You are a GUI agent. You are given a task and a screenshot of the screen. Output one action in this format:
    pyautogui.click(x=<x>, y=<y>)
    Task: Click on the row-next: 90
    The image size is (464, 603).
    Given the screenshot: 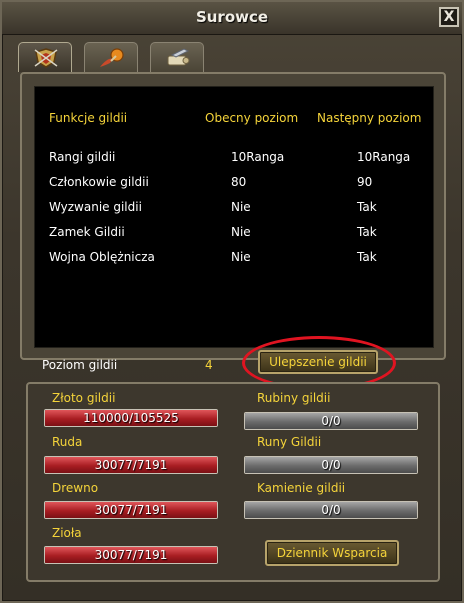 What is the action you would take?
    pyautogui.click(x=365, y=182)
    